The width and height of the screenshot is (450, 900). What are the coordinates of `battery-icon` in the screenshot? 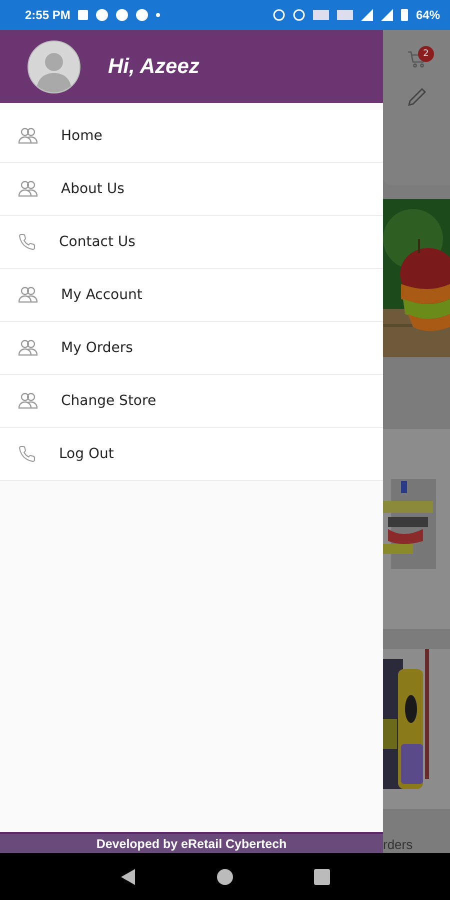 It's located at (404, 15).